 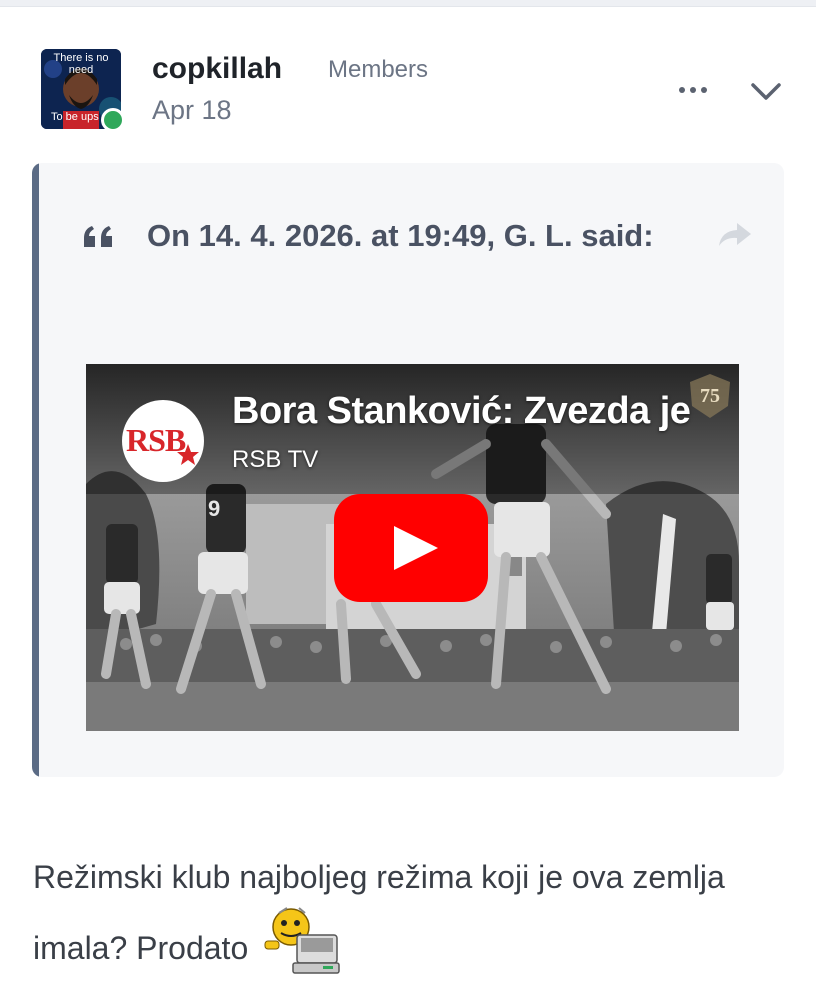 What do you see at coordinates (400, 235) in the screenshot?
I see `quote-citation: On 14. 4. 2026. at 19:49, G. L. said:` at bounding box center [400, 235].